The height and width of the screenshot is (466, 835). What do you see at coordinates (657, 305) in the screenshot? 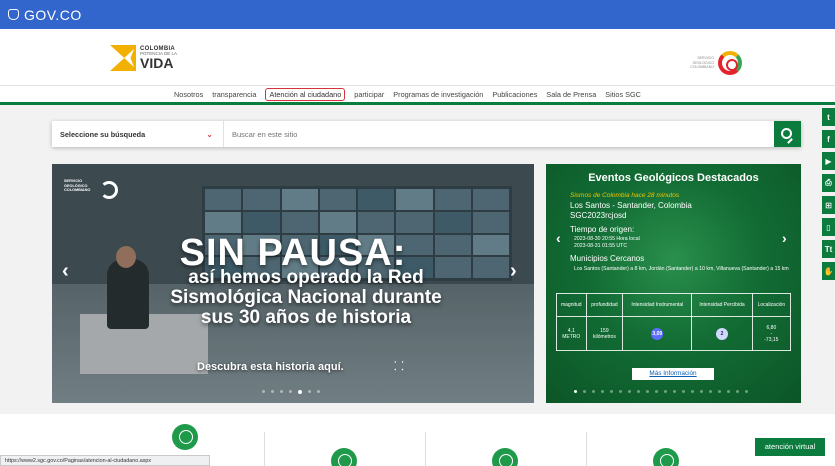
I see `table-header: Intensidad Instrumental` at bounding box center [657, 305].